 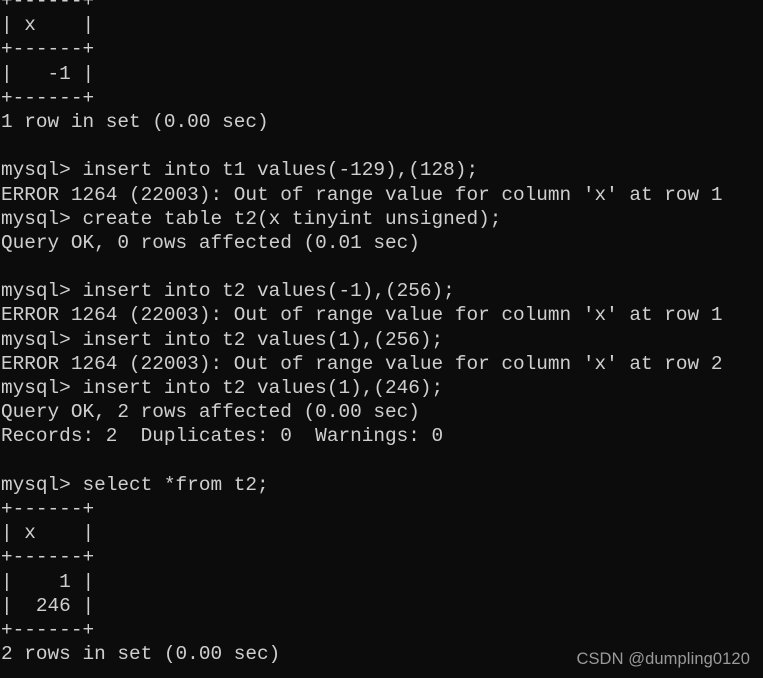 I want to click on terminal-line: Query OK, 0 rows affected (0.01 sec), so click(x=210, y=242).